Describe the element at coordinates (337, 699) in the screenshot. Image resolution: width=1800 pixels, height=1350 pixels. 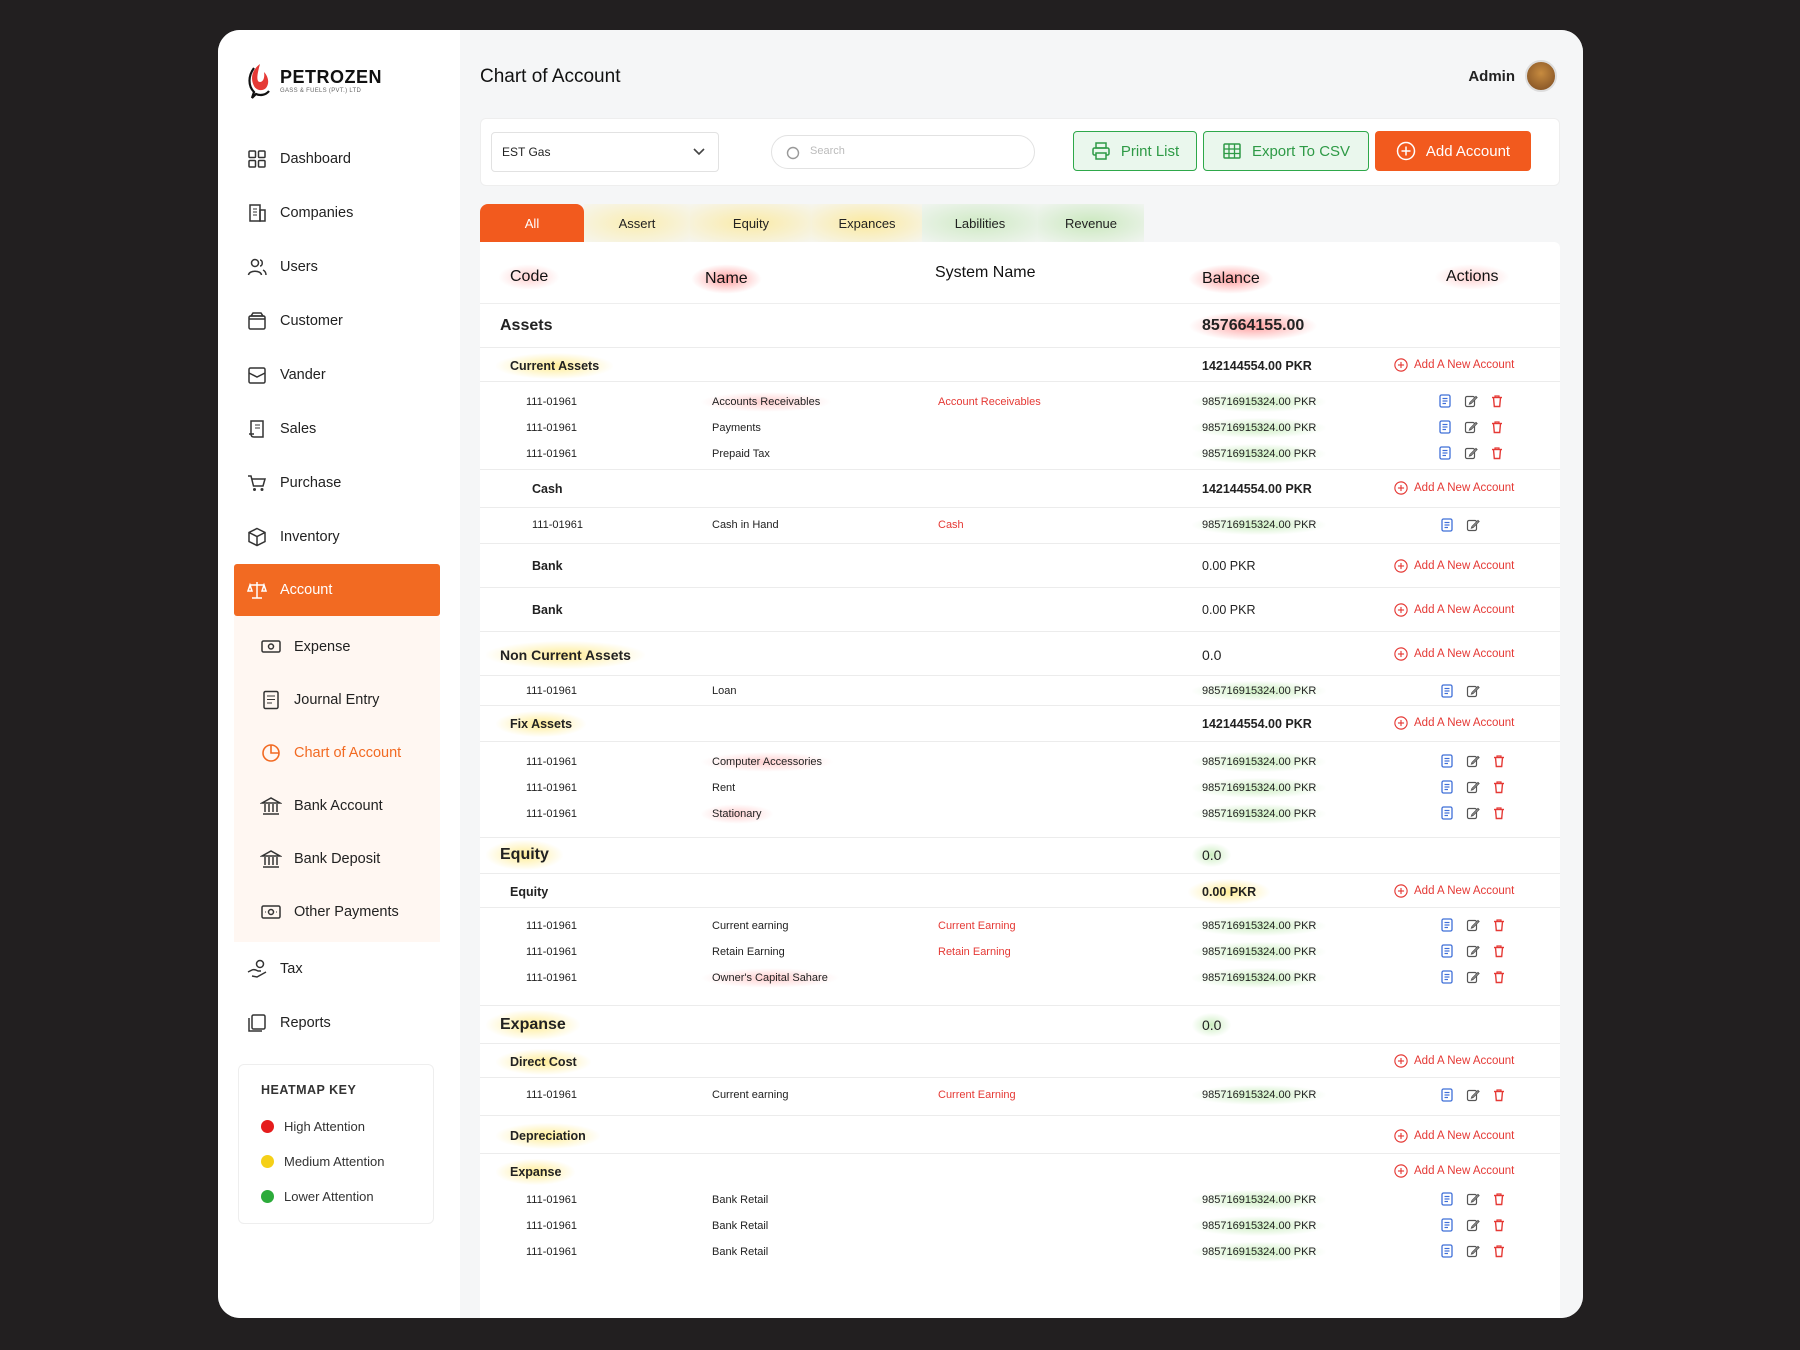
I see `sidebar-item-journal-entry: Journal Entry` at that location.